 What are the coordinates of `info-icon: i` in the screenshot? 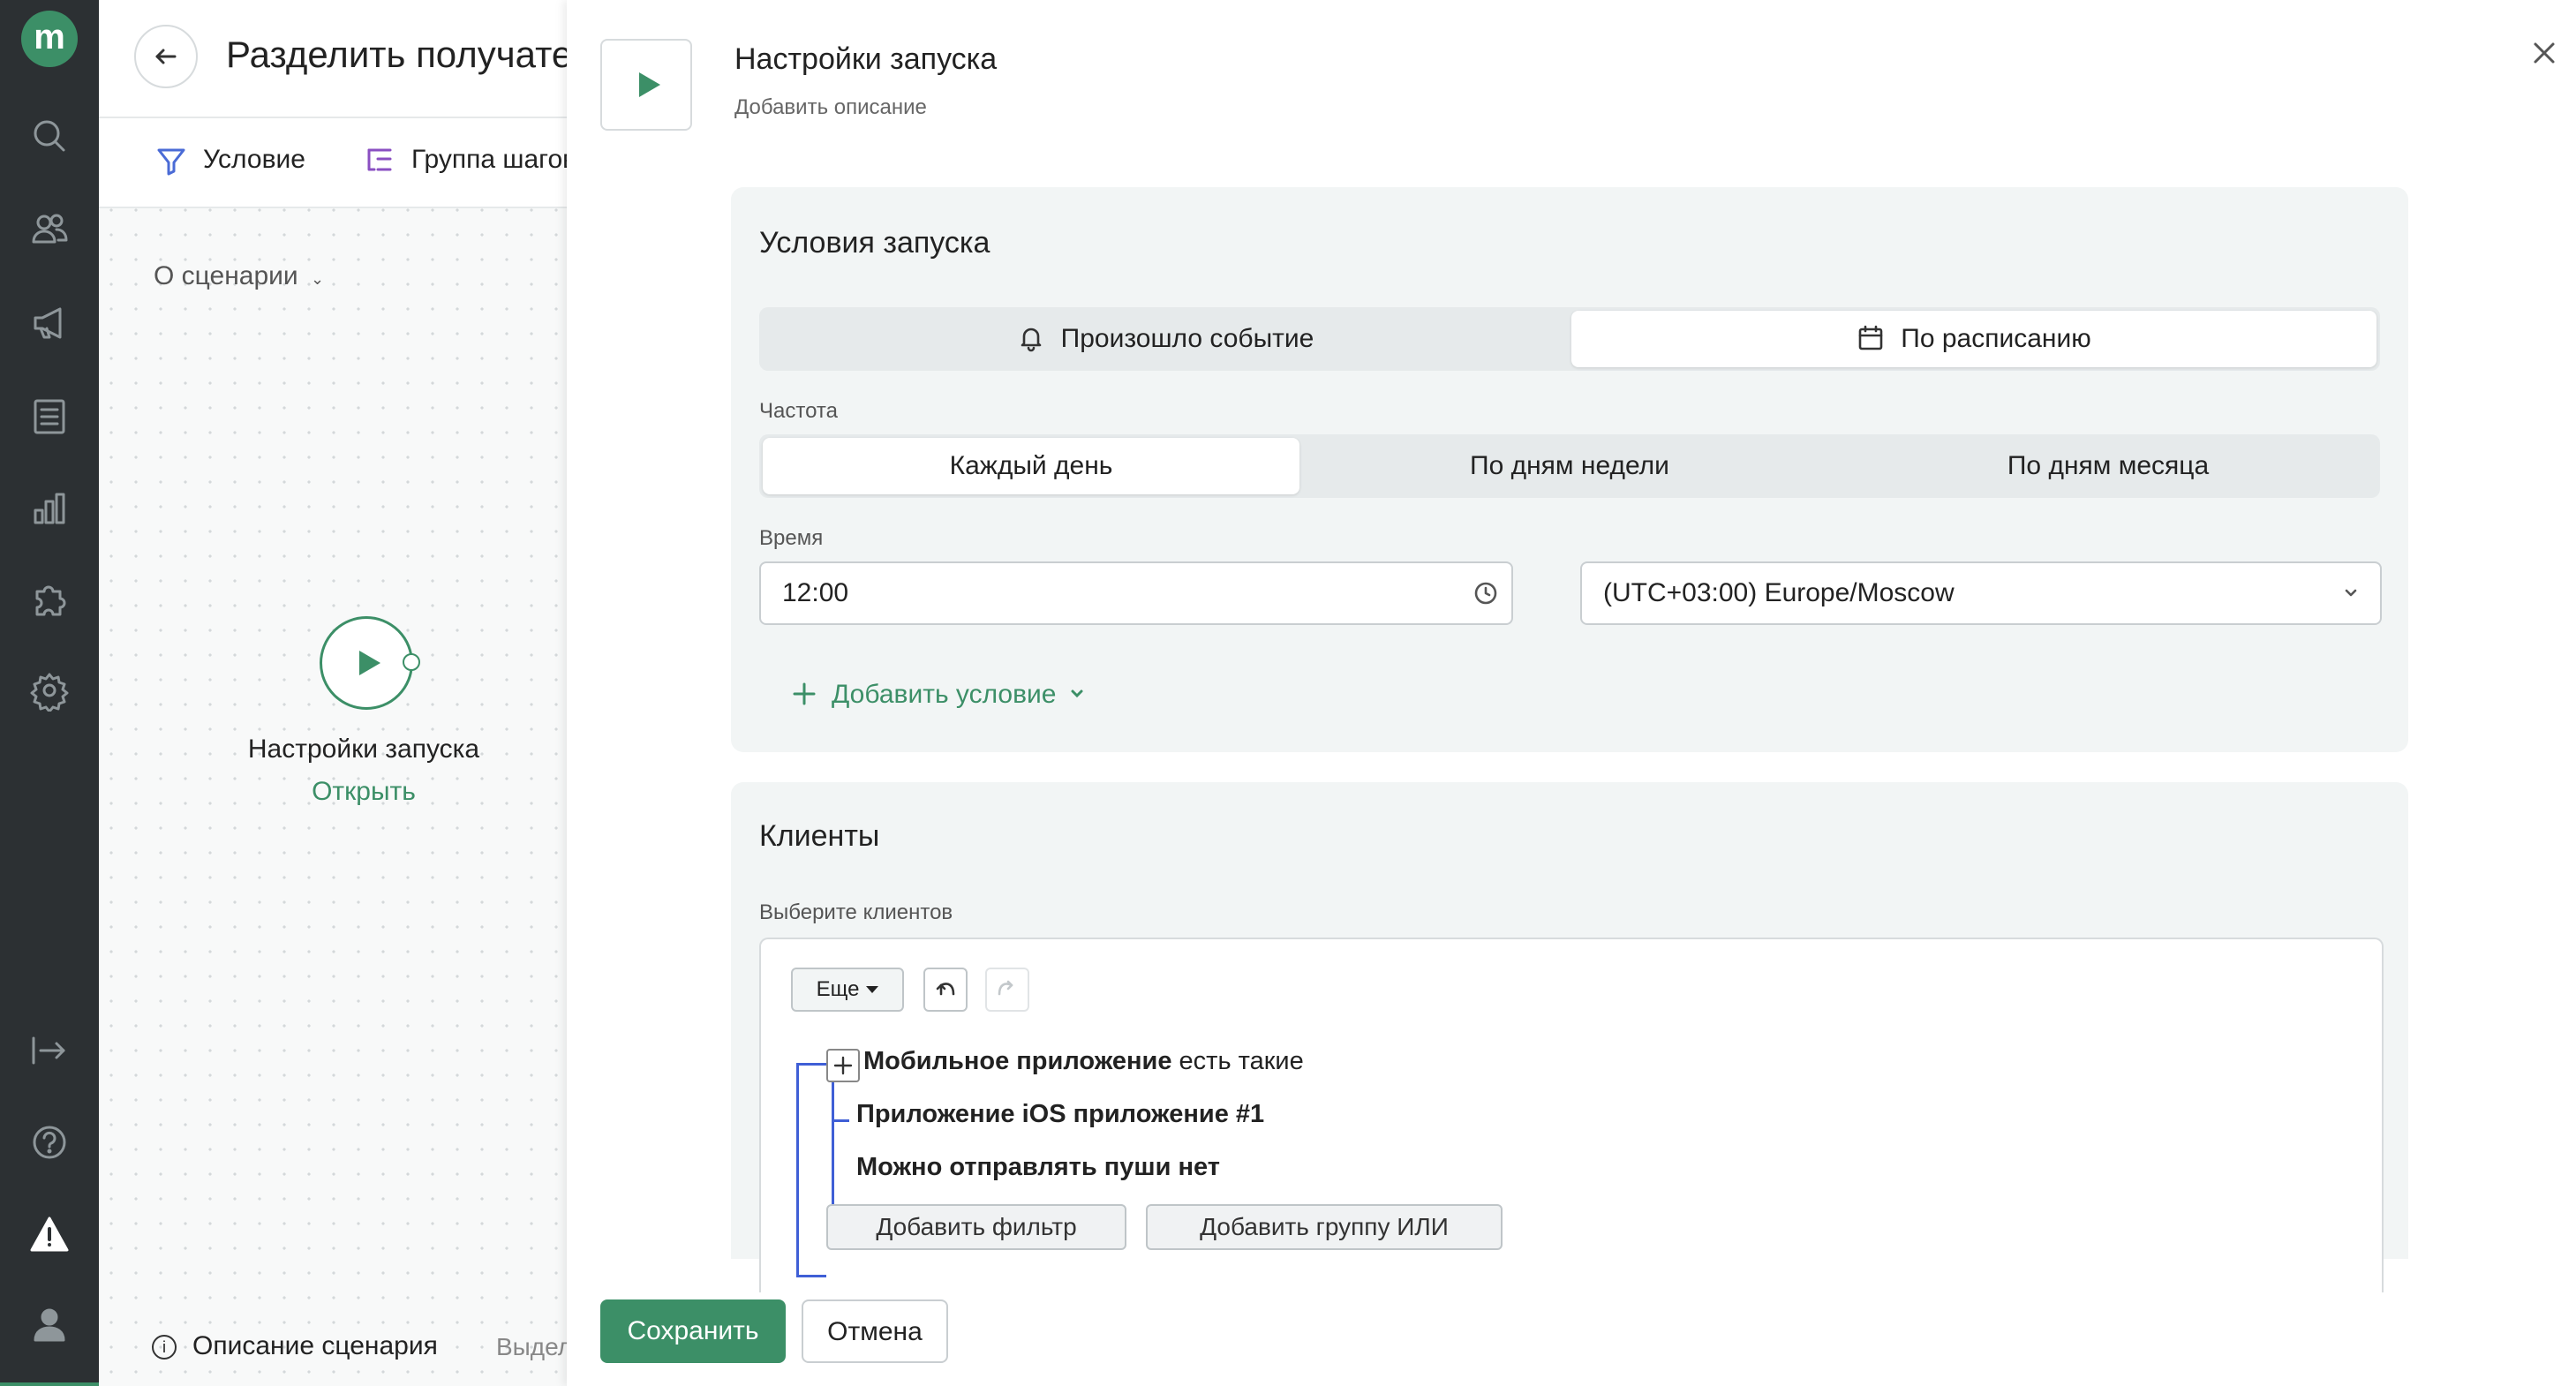 It's located at (165, 1347).